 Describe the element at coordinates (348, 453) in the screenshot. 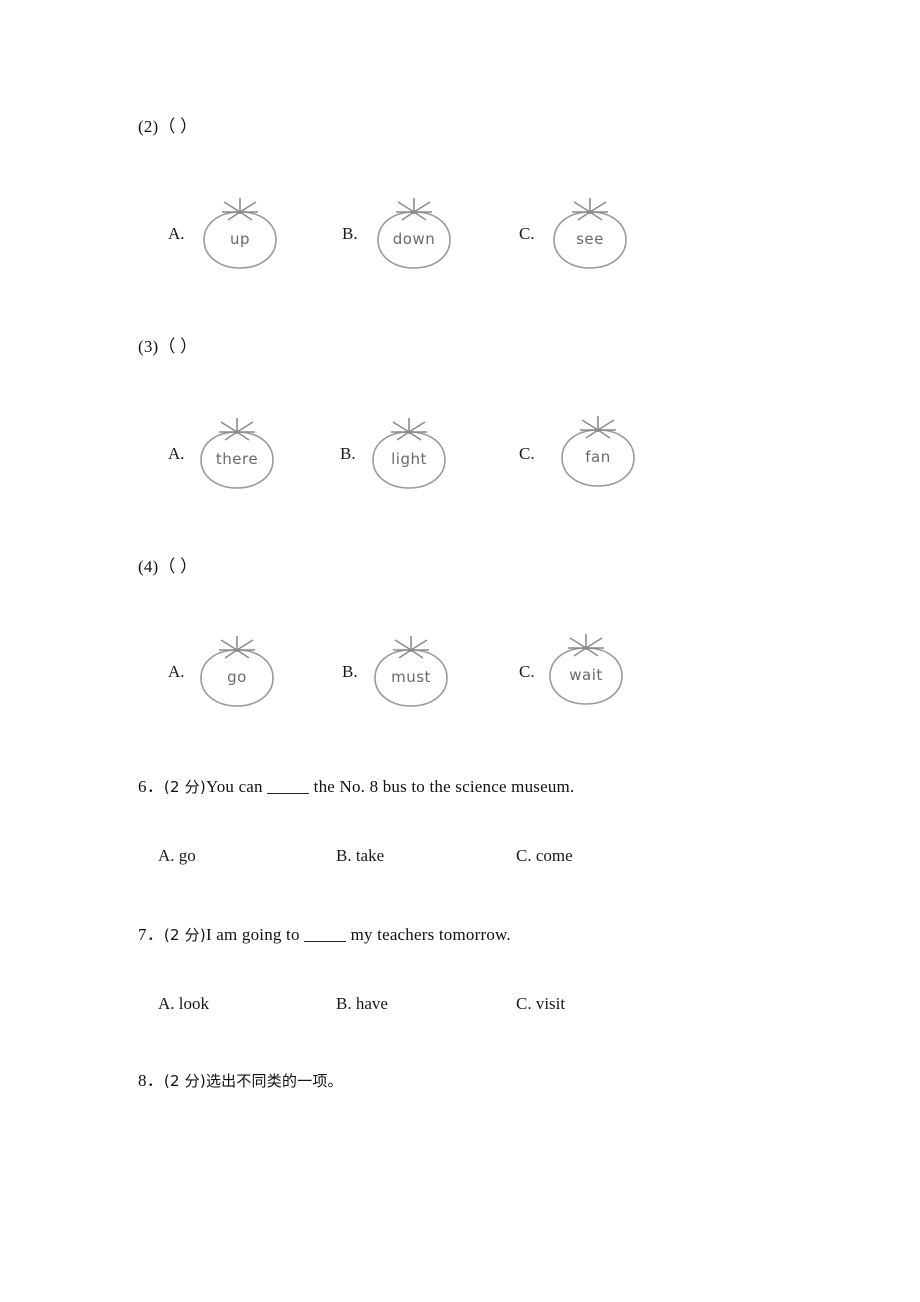

I see `option-letter-3-b: B.` at that location.